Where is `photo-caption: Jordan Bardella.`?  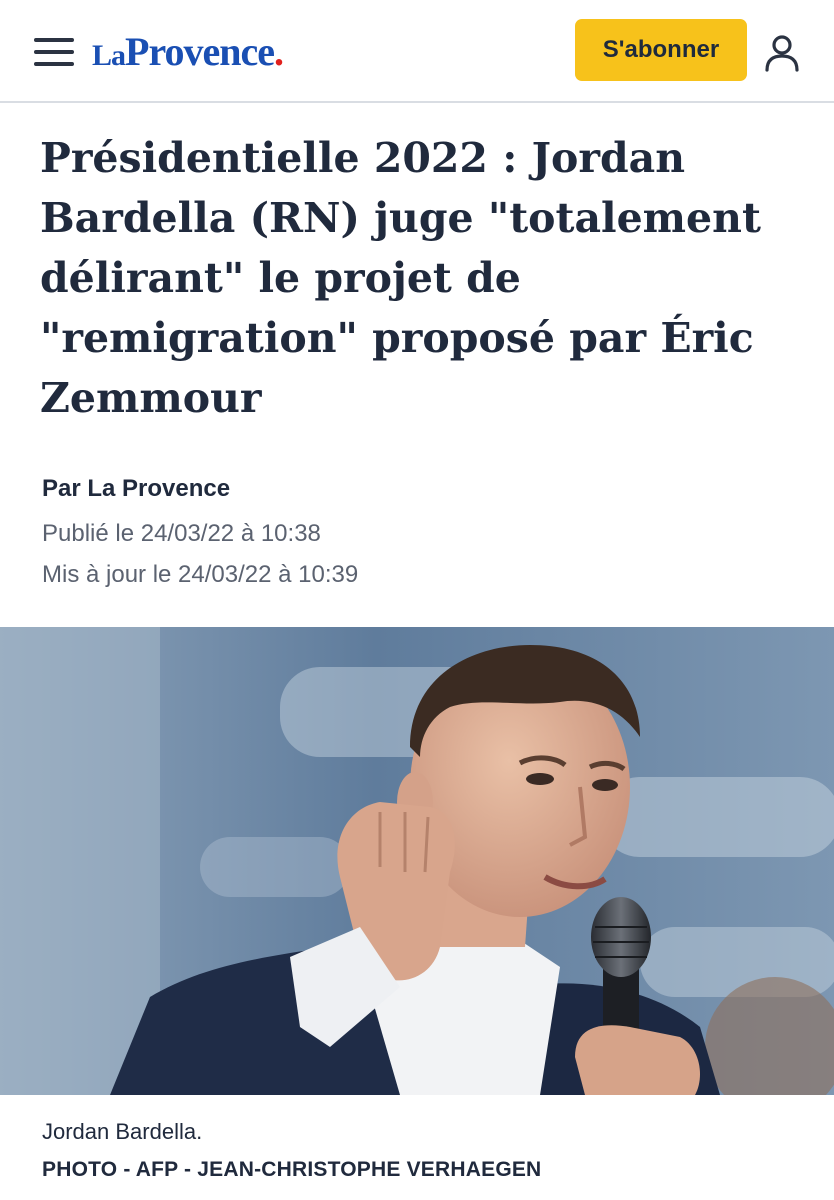
photo-caption: Jordan Bardella. is located at coordinates (122, 1131).